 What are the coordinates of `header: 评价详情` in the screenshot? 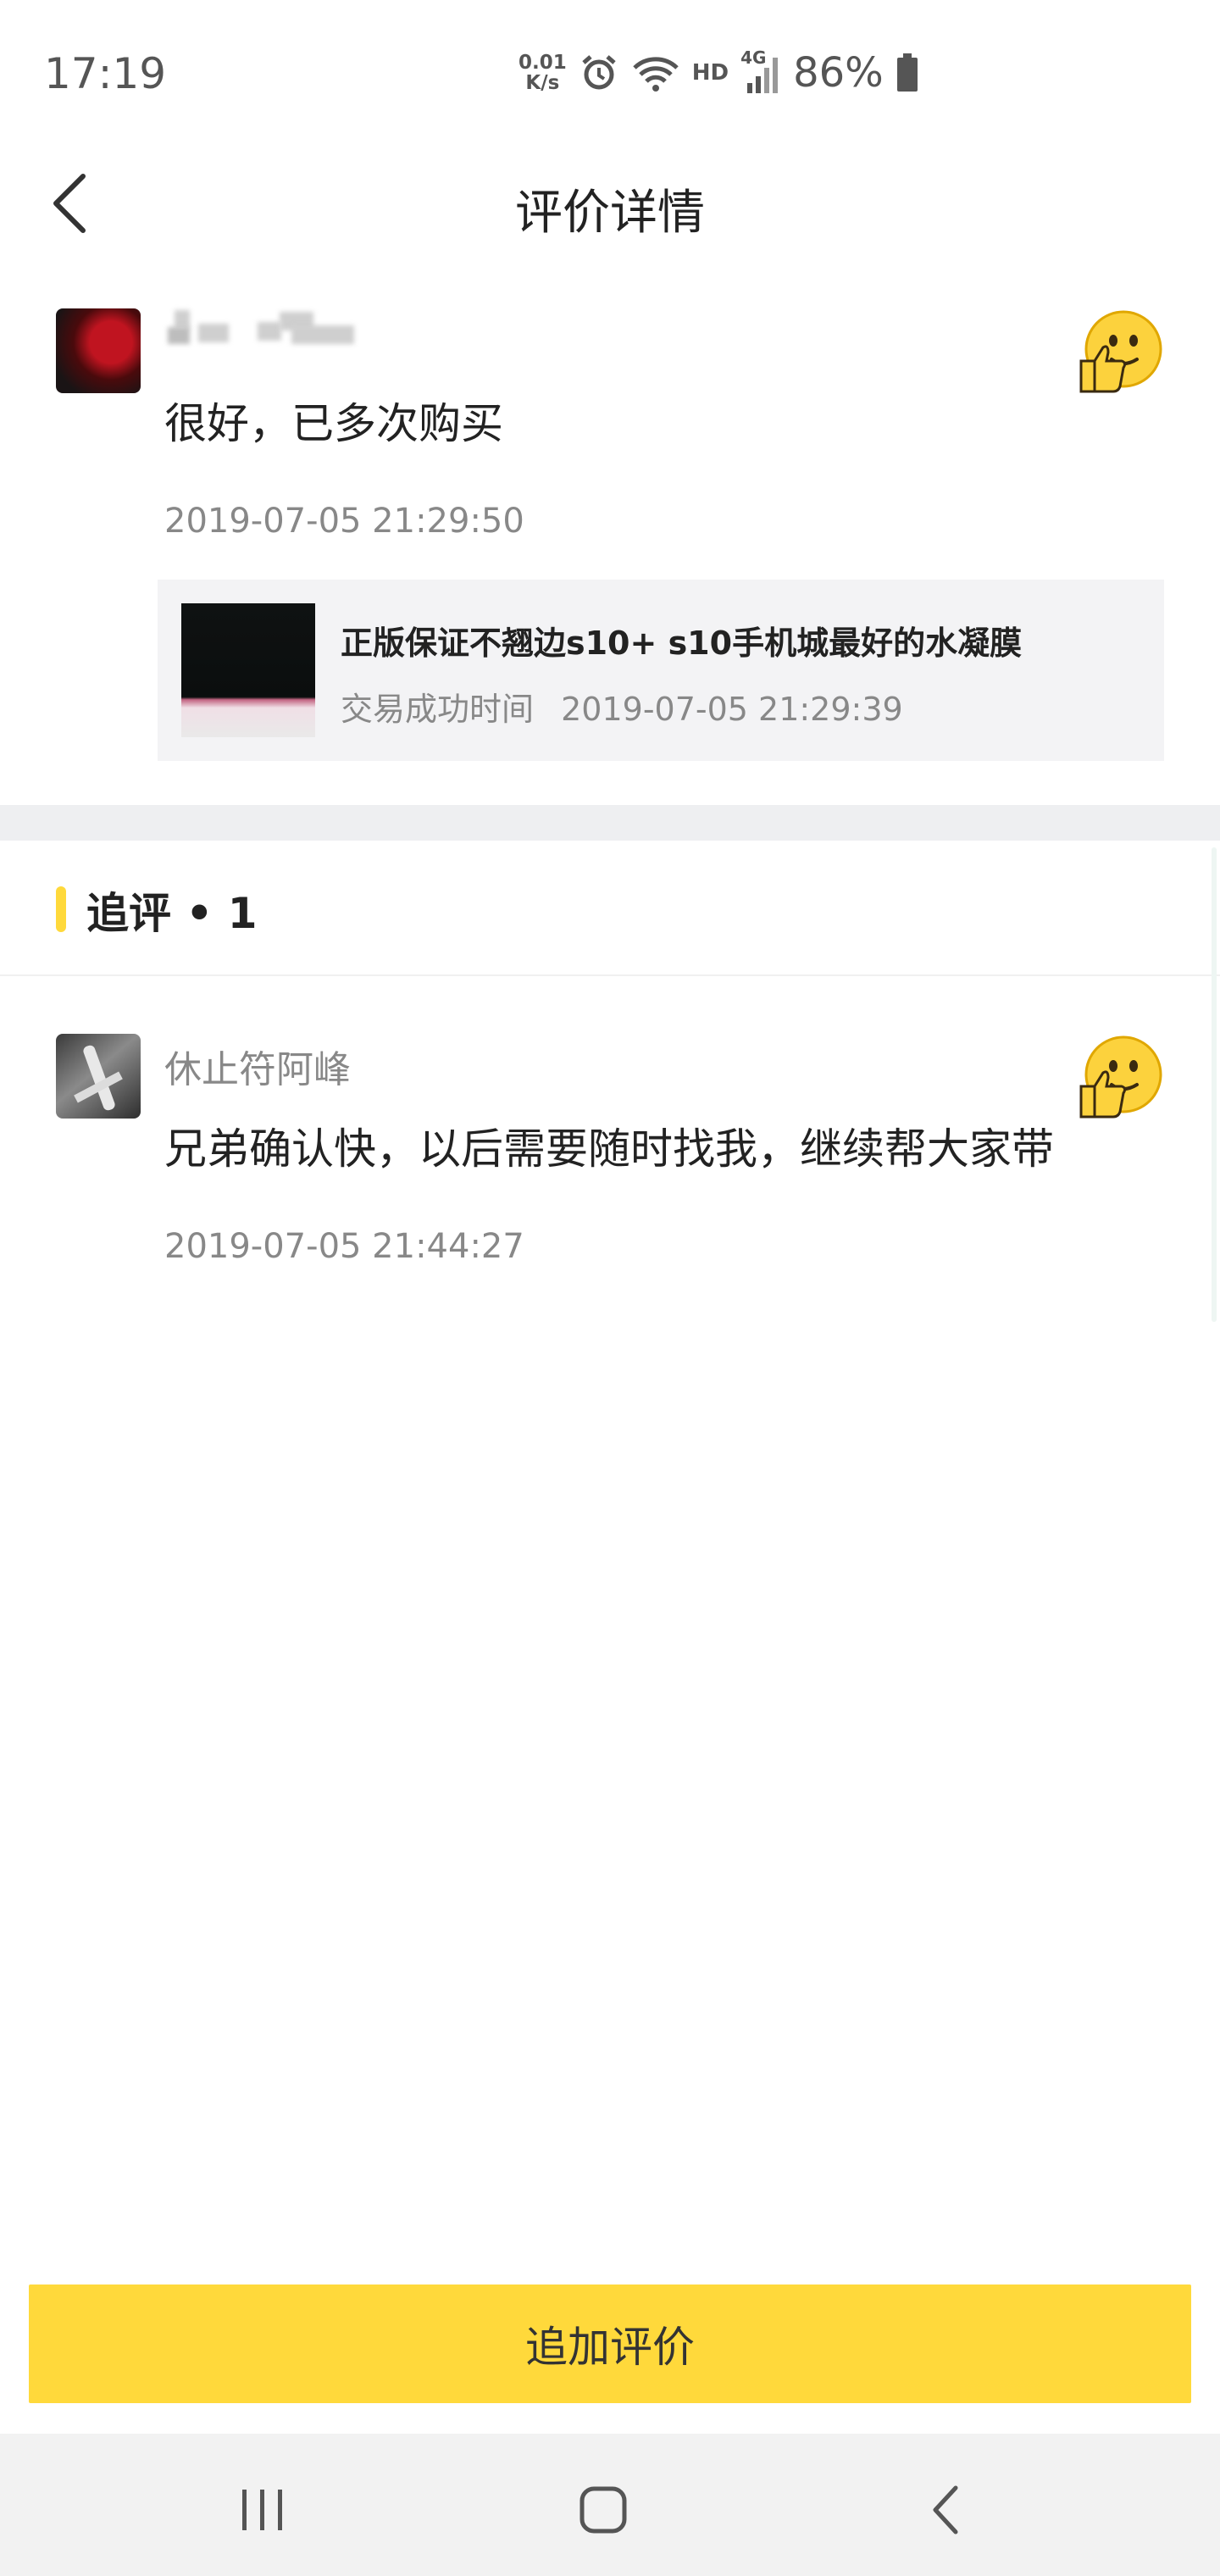 It's located at (610, 204).